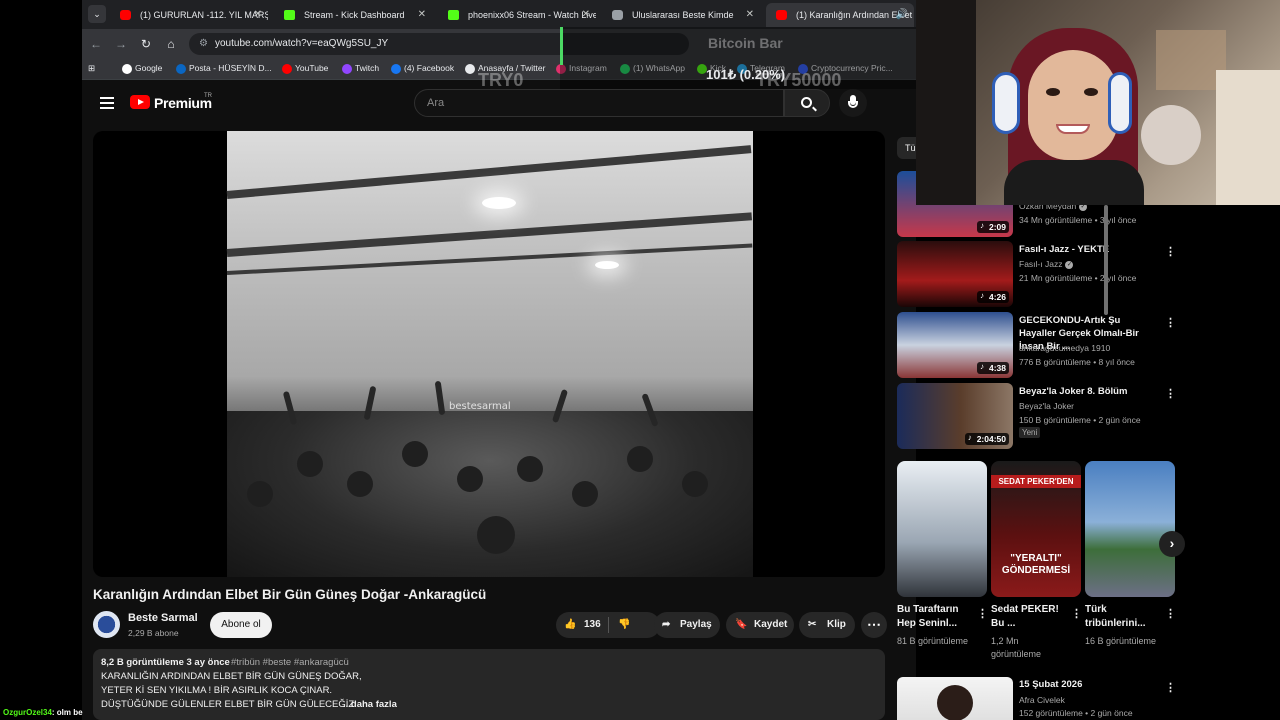 This screenshot has height=720, width=1280. What do you see at coordinates (1171, 135) in the screenshot?
I see `pillow` at bounding box center [1171, 135].